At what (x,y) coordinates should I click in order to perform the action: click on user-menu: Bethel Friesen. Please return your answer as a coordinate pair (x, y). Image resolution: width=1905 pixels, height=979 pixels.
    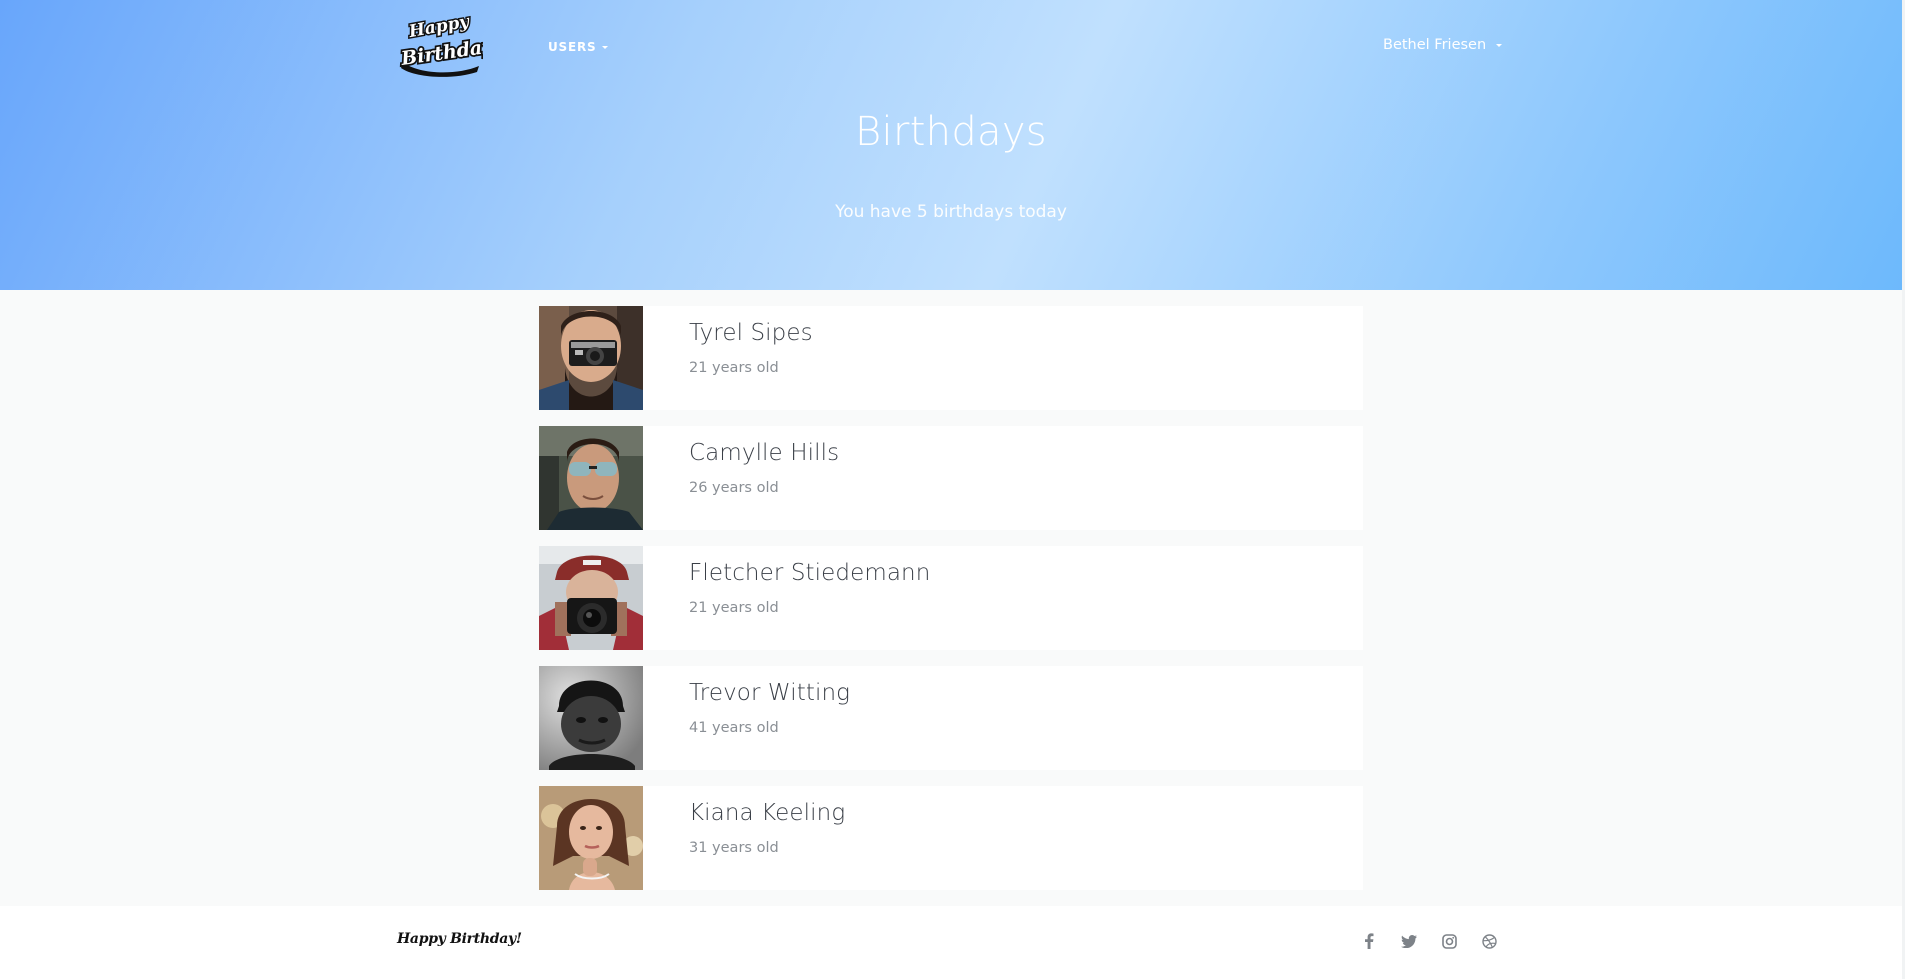
    Looking at the image, I should click on (1443, 45).